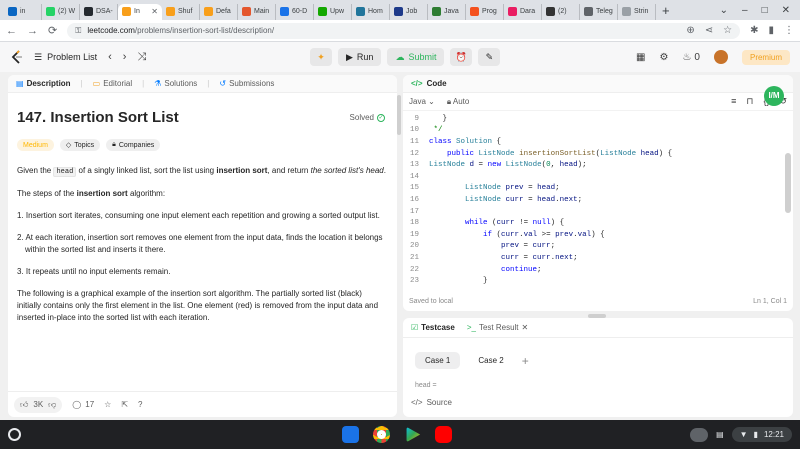 The image size is (800, 449). I want to click on debug-button: ✦, so click(321, 57).